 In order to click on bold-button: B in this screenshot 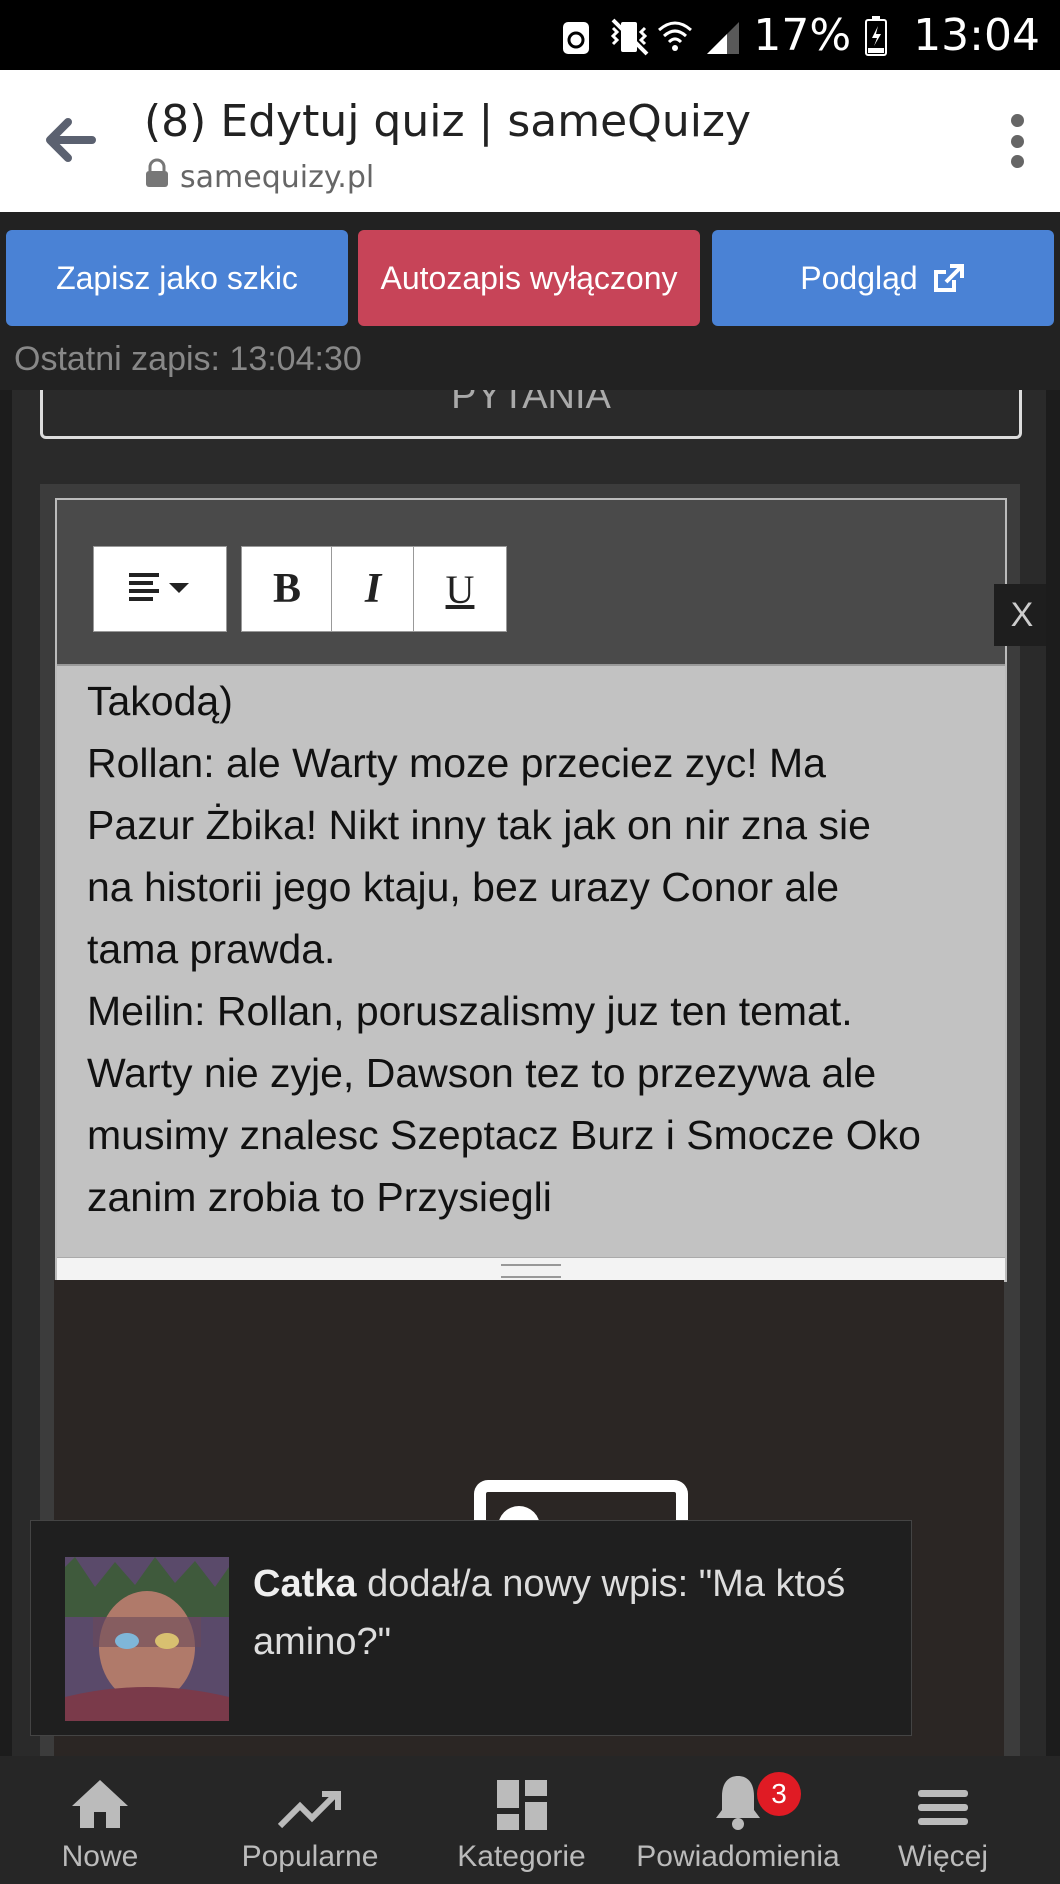, I will do `click(287, 589)`.